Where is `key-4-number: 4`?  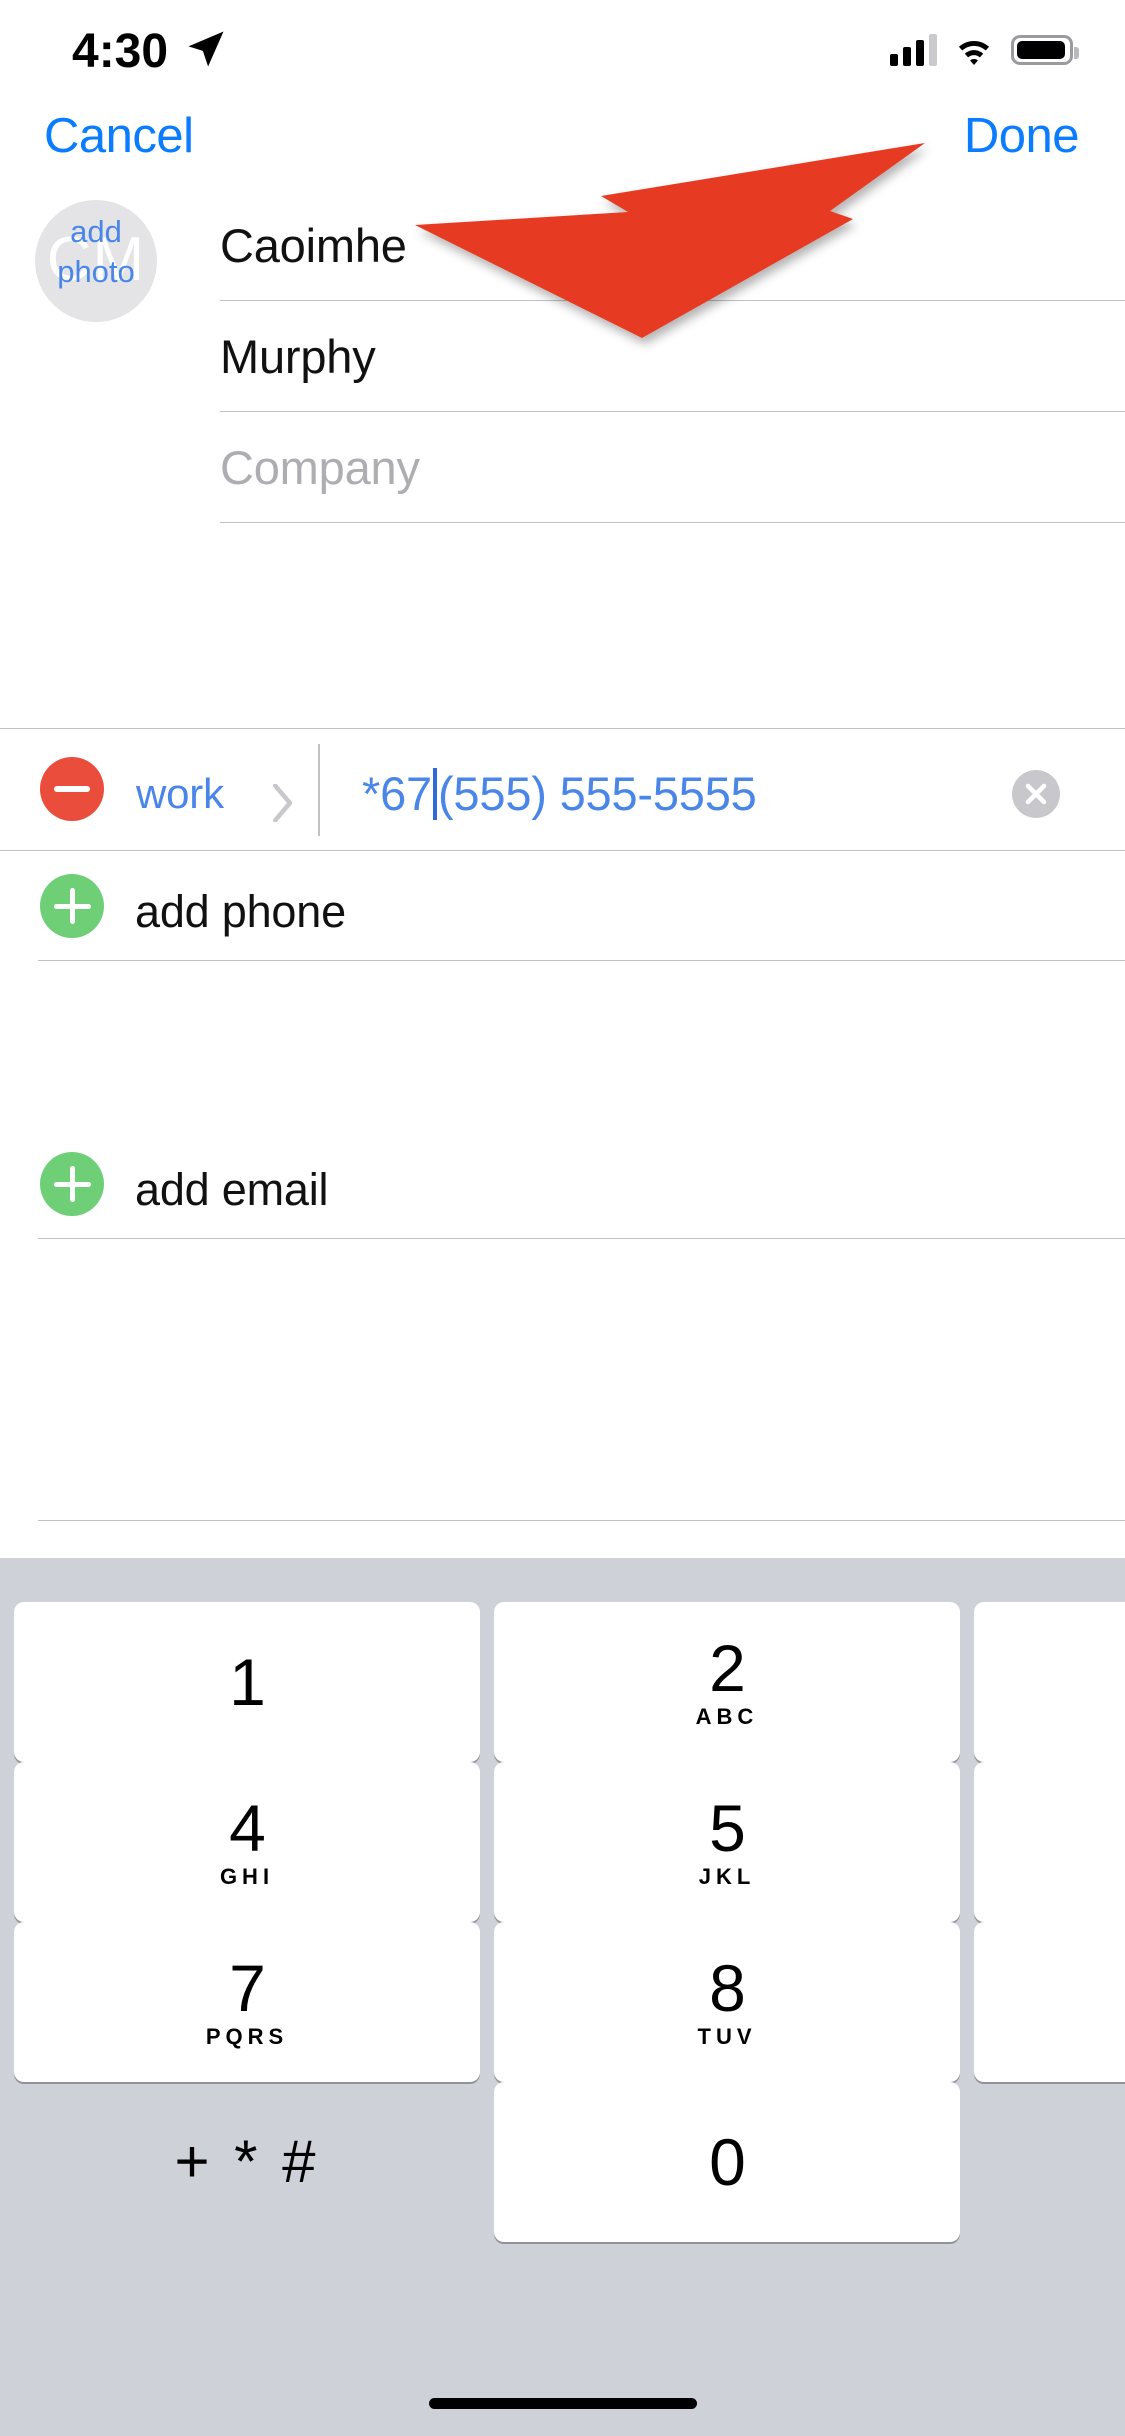 key-4-number: 4 is located at coordinates (247, 1828).